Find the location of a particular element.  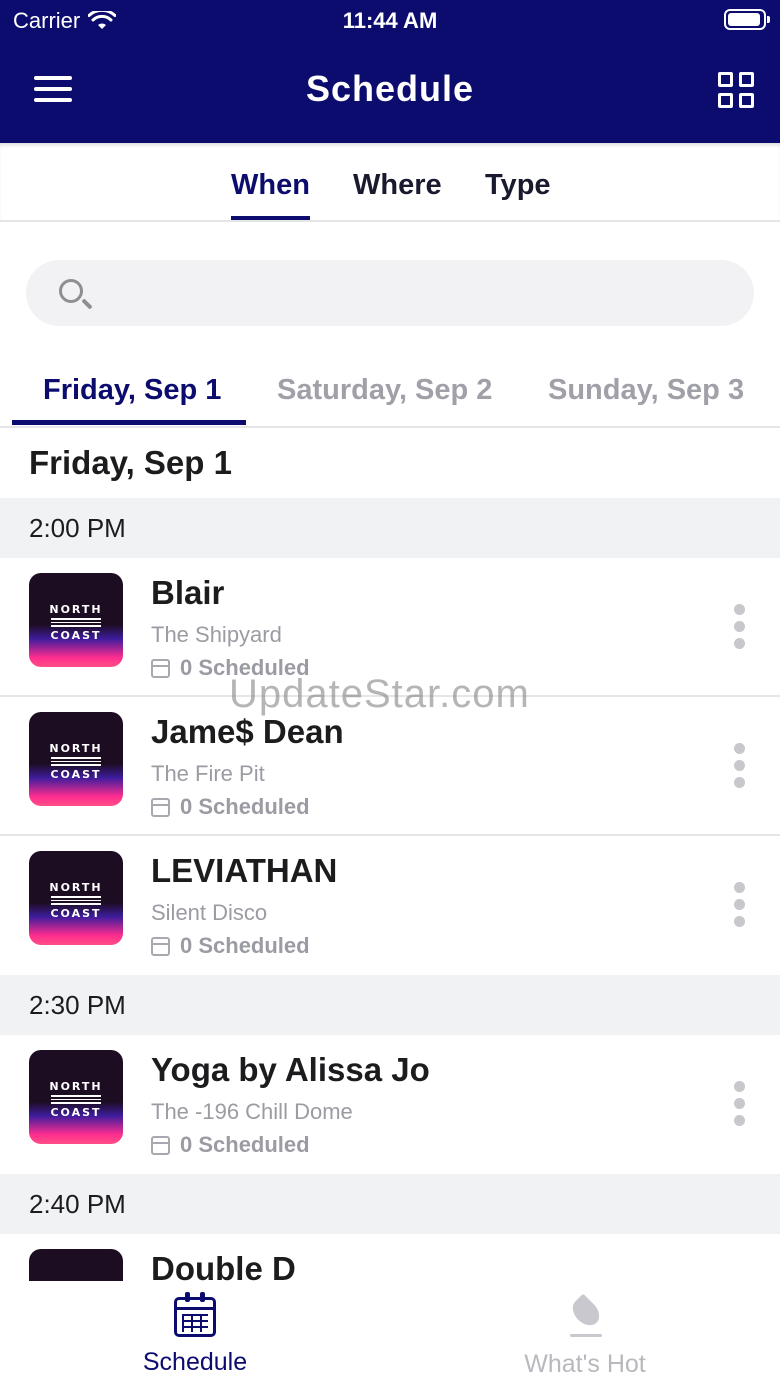

active-day-indicator is located at coordinates (129, 422).